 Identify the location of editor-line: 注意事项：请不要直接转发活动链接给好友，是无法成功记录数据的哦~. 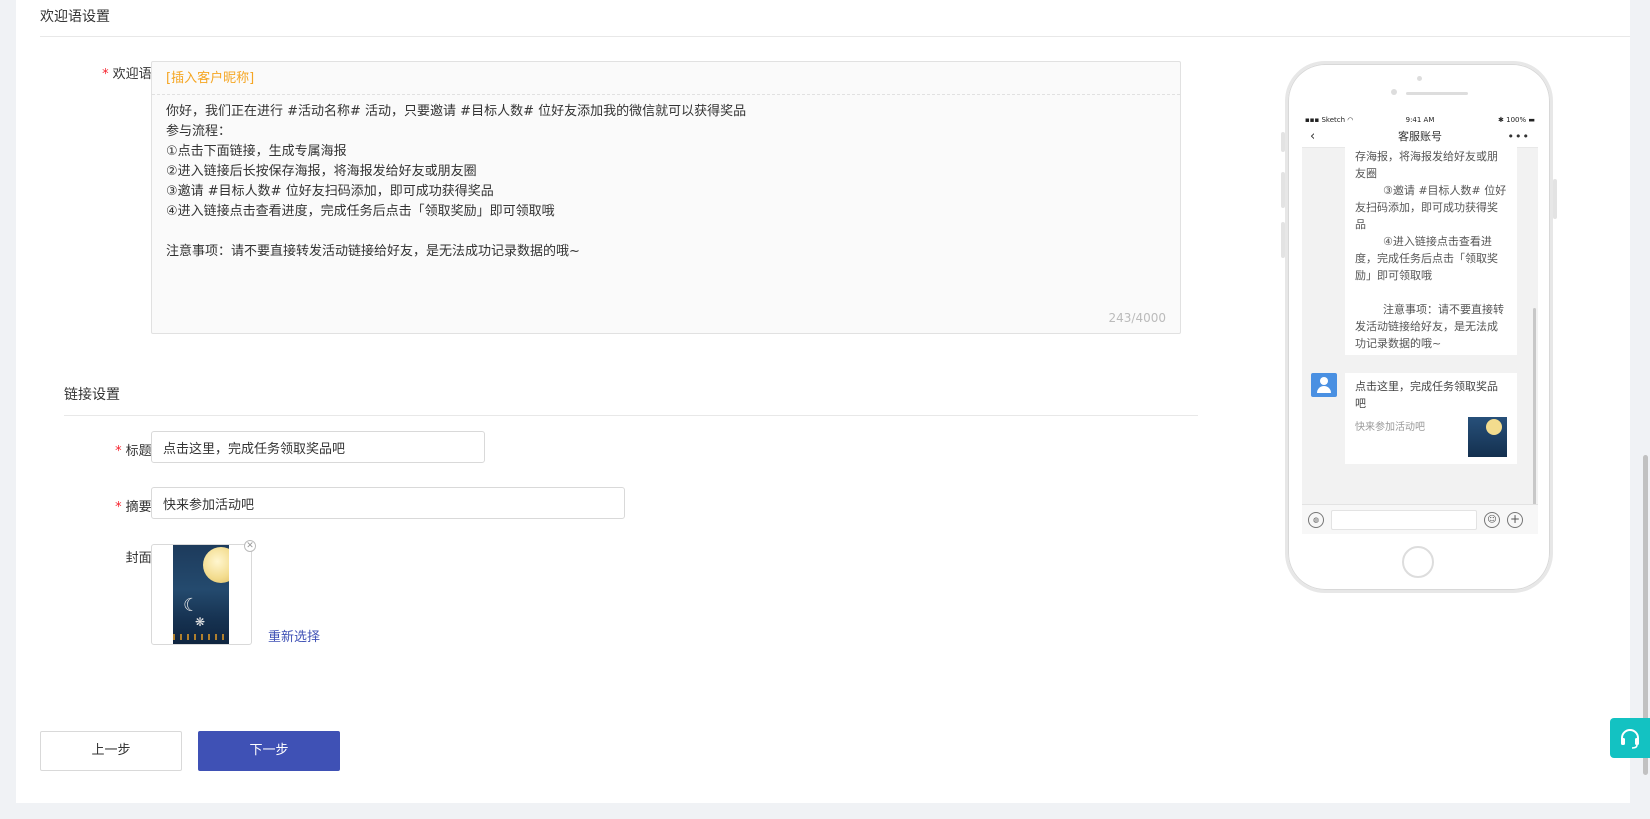
(373, 251).